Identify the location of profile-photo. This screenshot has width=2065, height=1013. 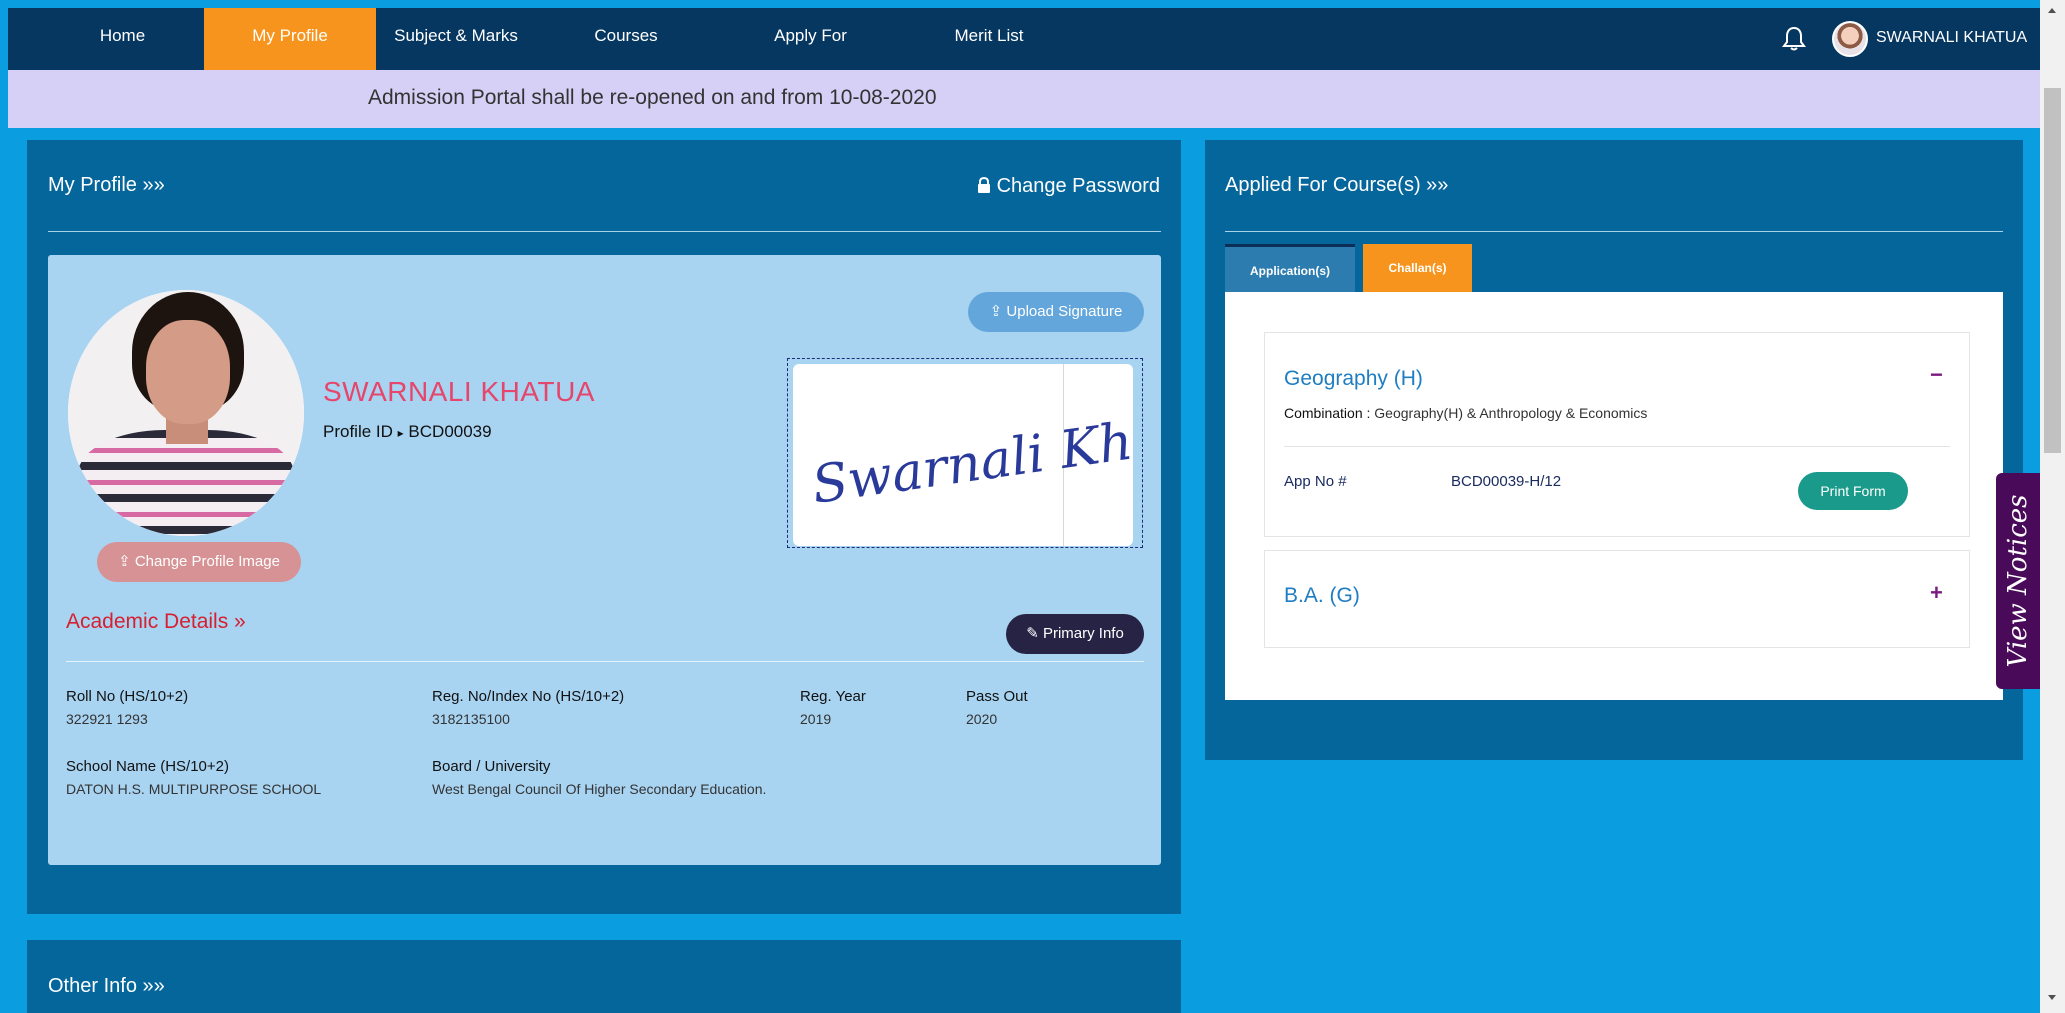
(186, 413).